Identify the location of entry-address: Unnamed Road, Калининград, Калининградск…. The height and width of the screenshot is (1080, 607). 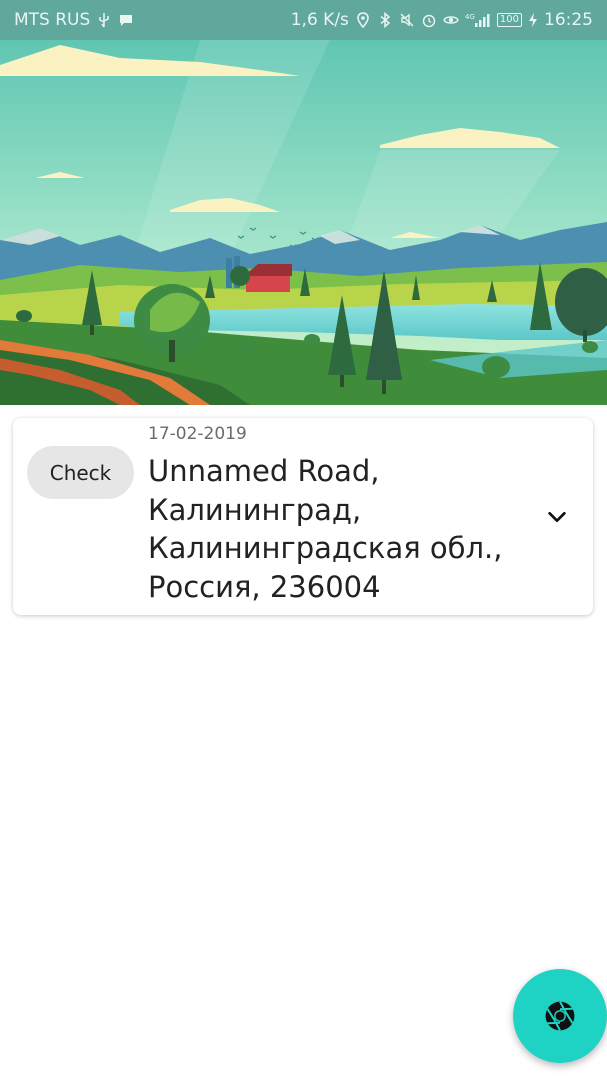
(325, 529).